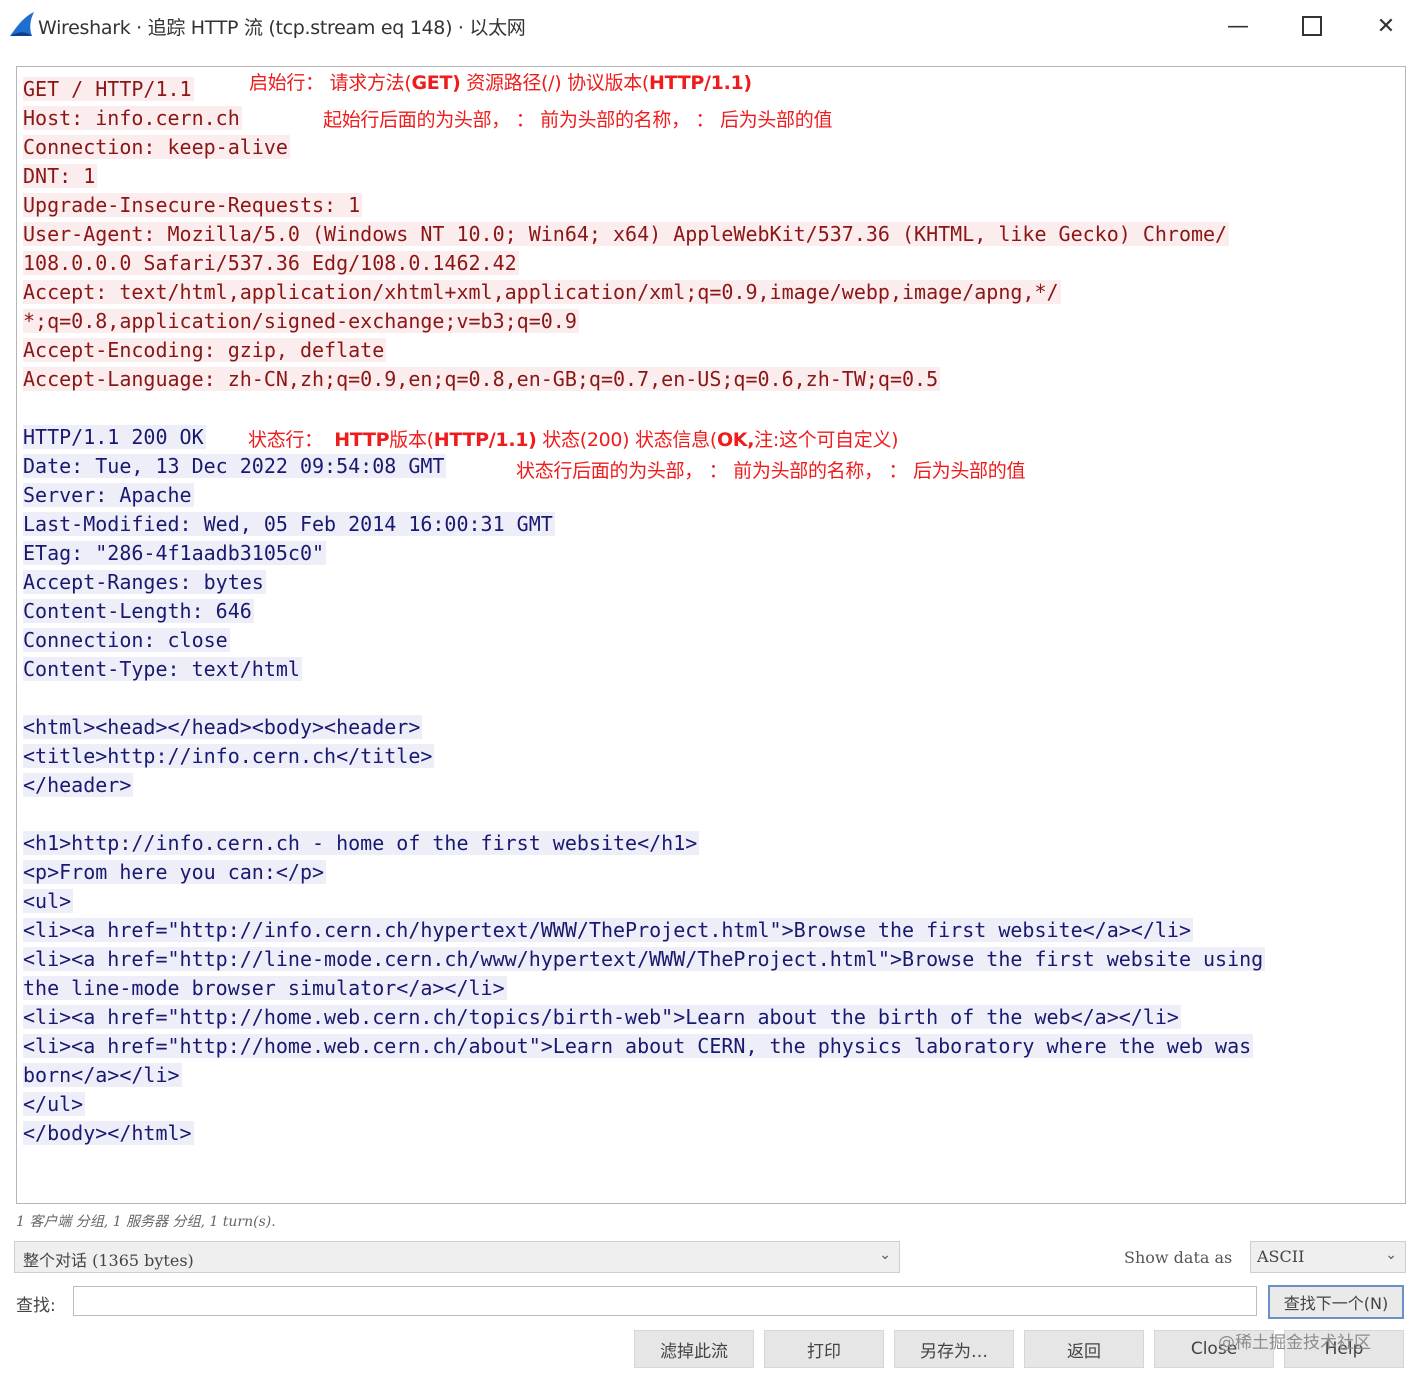  I want to click on stream-line-text: </header>, so click(78, 785).